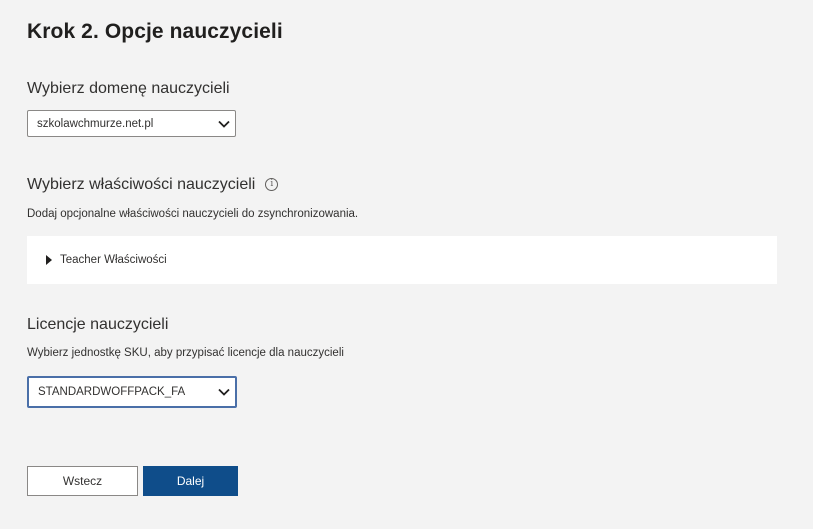 The image size is (813, 529). What do you see at coordinates (82, 481) in the screenshot?
I see `back-button: Wstecz` at bounding box center [82, 481].